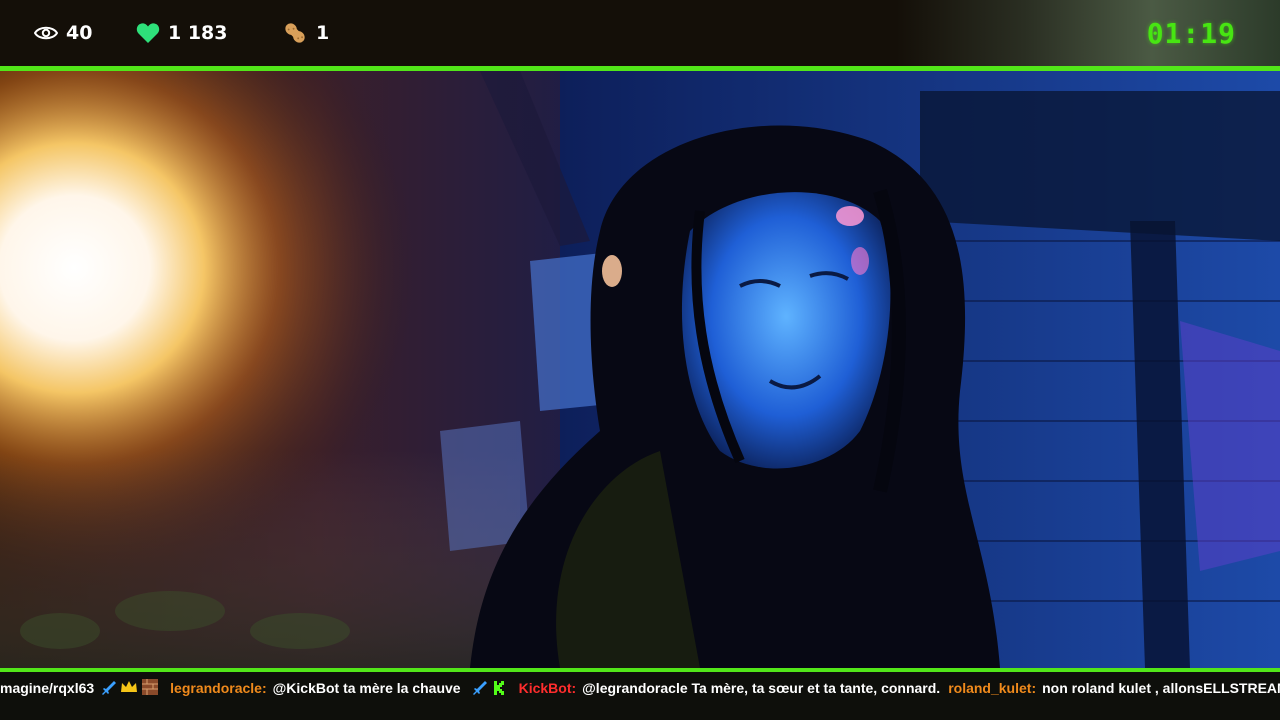  What do you see at coordinates (79, 33) in the screenshot?
I see `viewer-count-value: 40` at bounding box center [79, 33].